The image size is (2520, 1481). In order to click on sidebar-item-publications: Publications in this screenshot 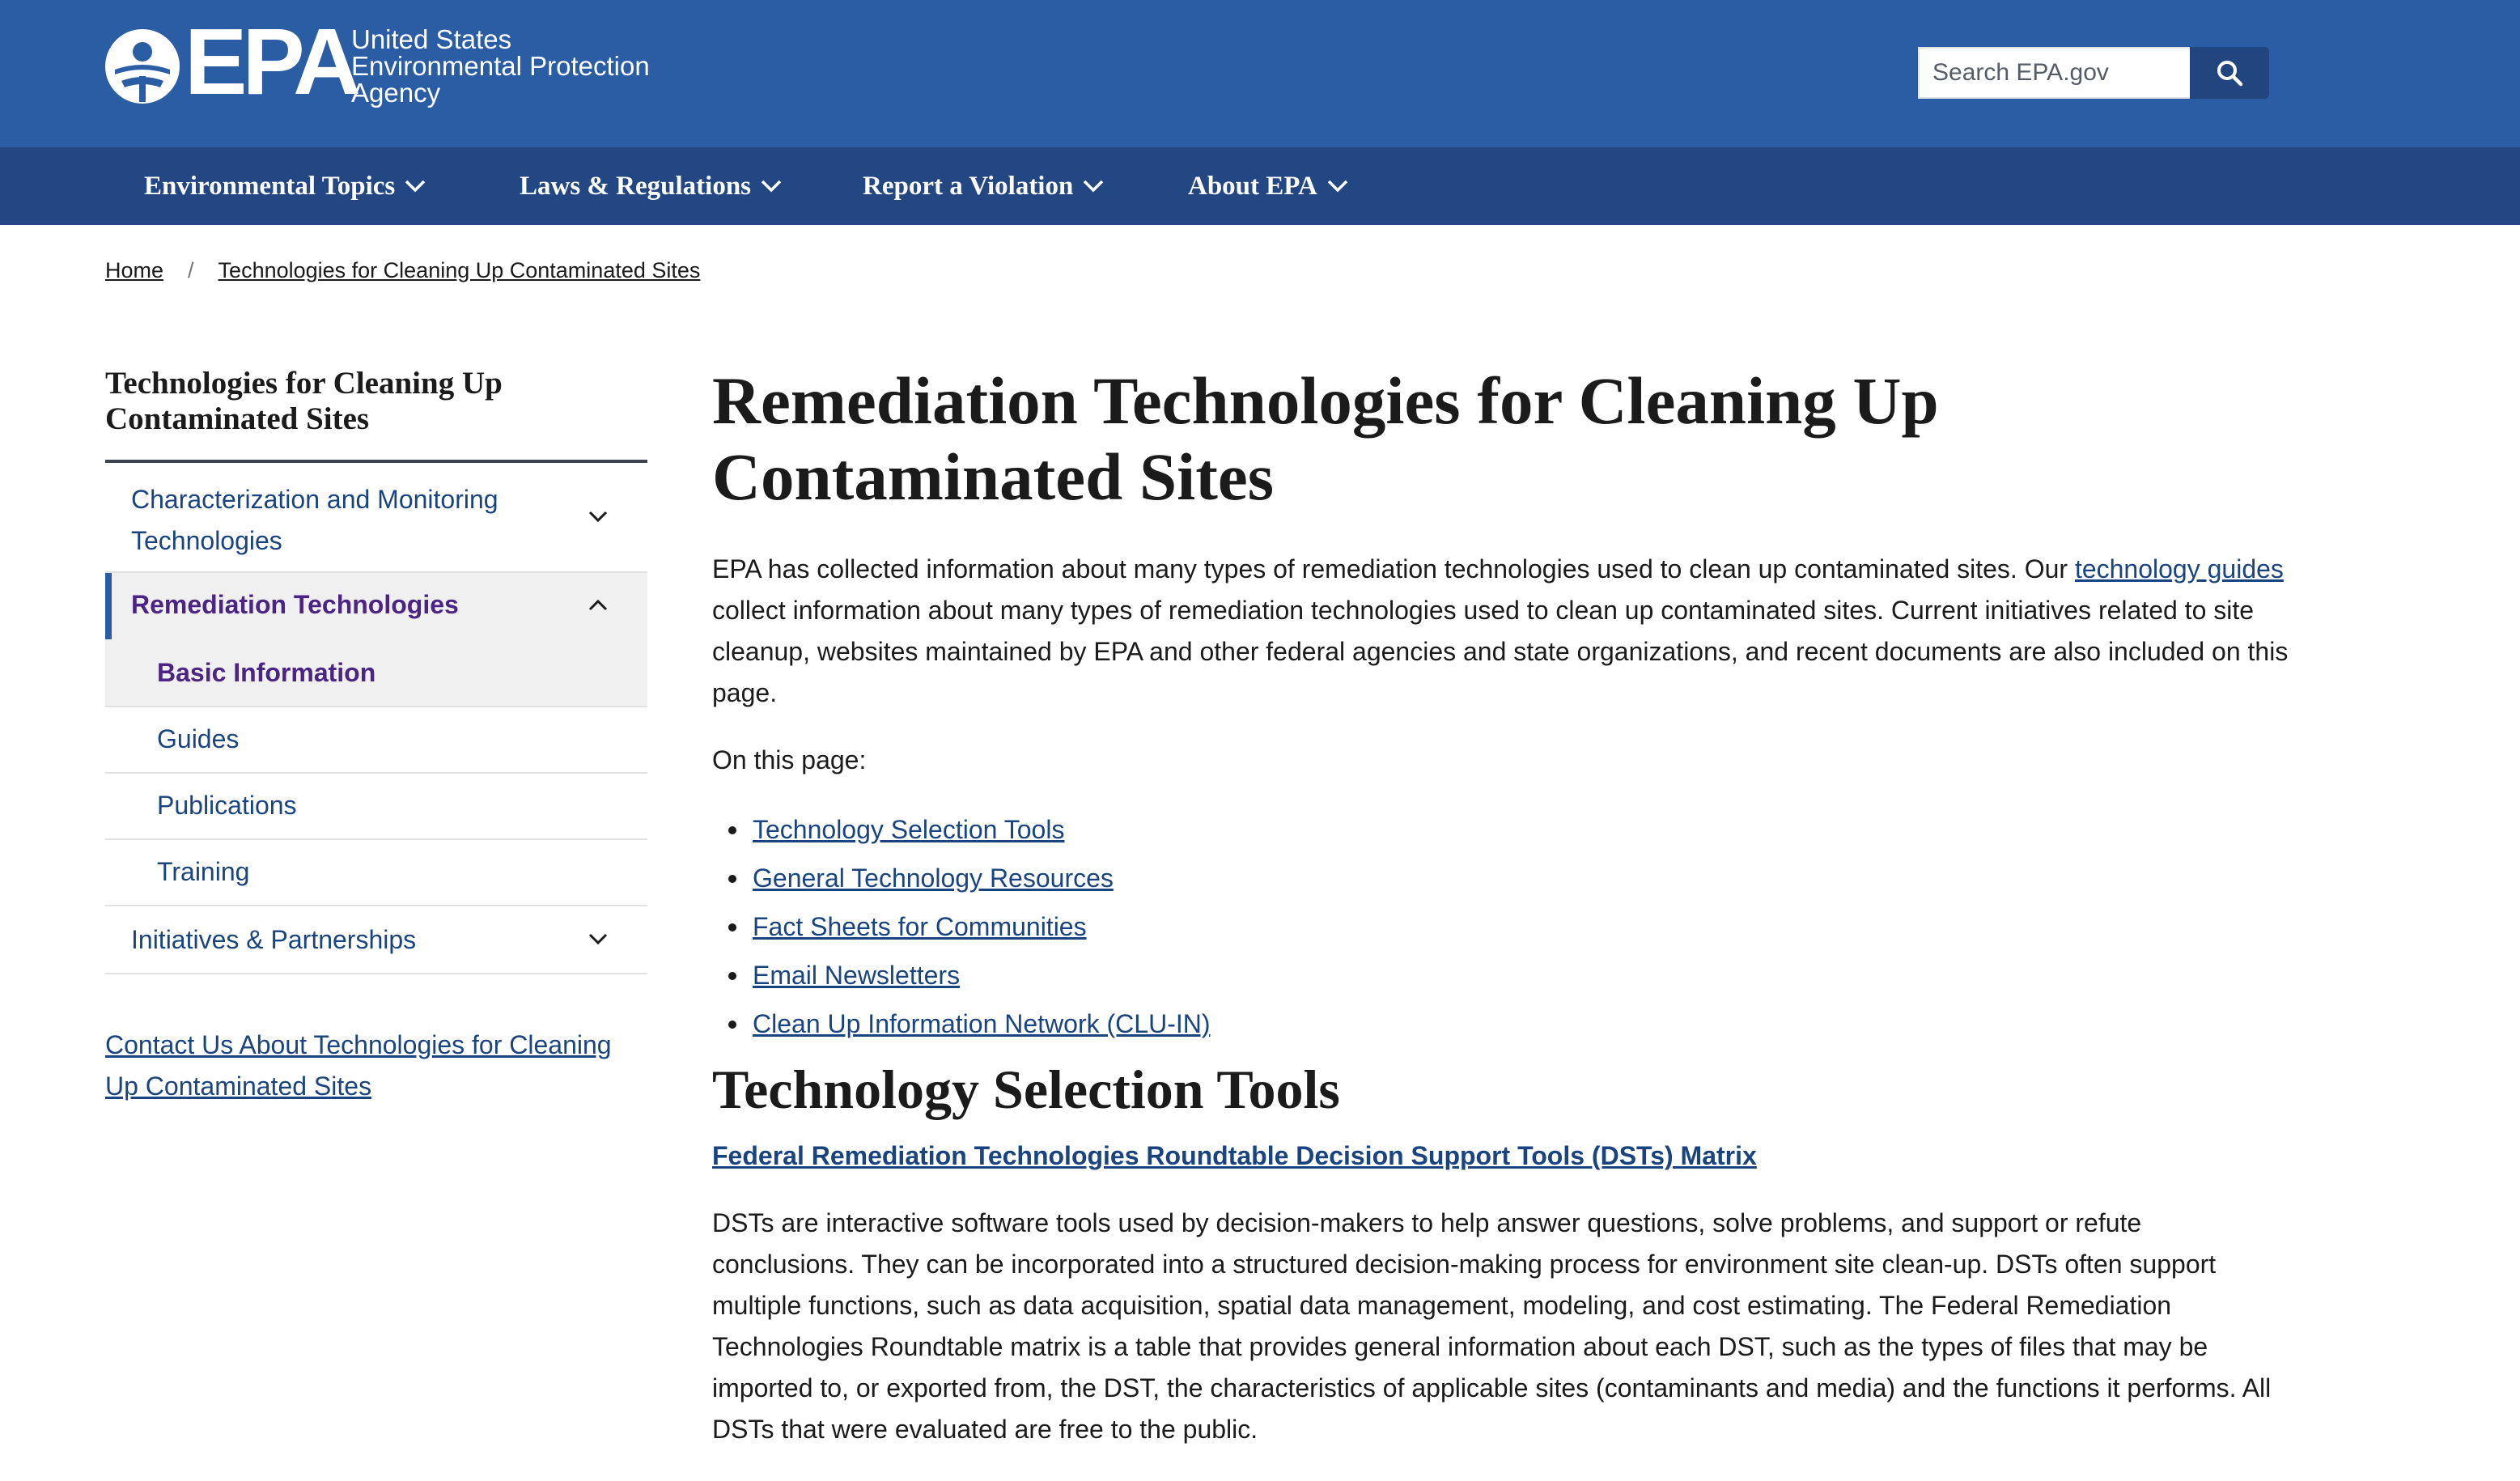, I will do `click(376, 807)`.